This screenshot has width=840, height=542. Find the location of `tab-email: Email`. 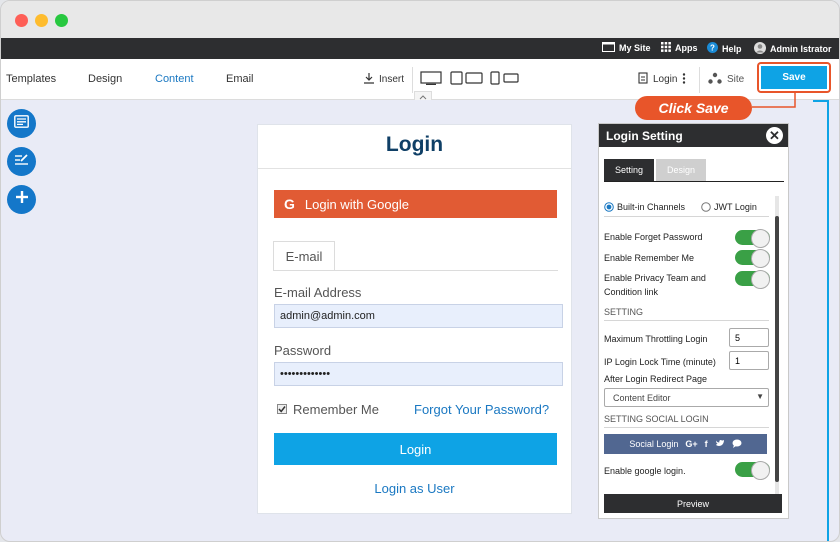

tab-email: Email is located at coordinates (240, 79).